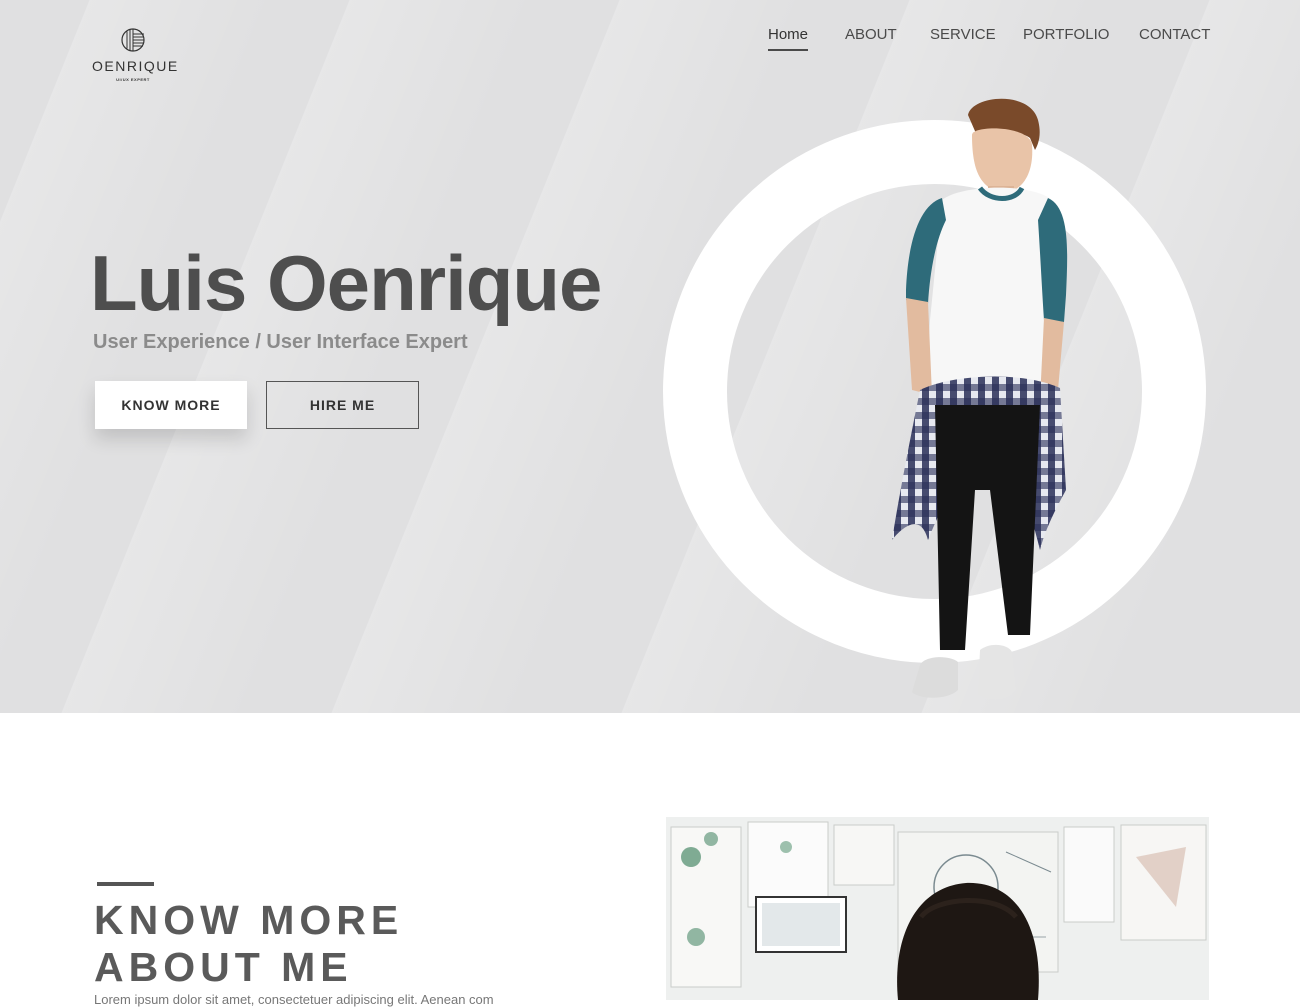  I want to click on about-heading-line2: ABOUT ME, so click(223, 967).